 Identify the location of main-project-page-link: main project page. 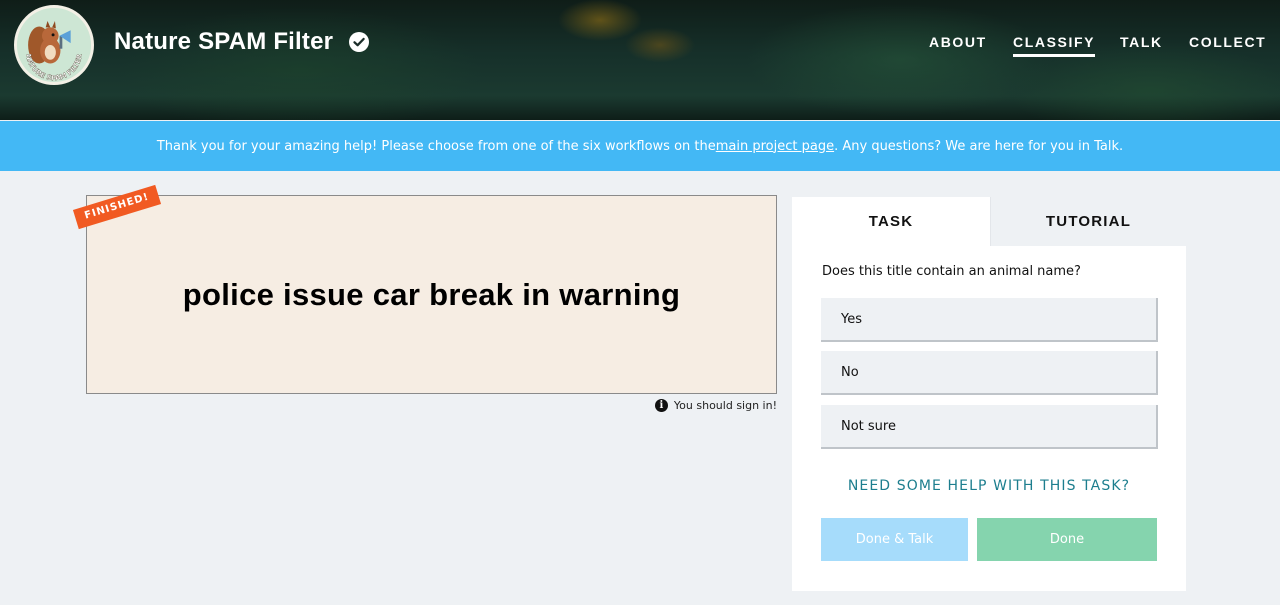
(775, 146).